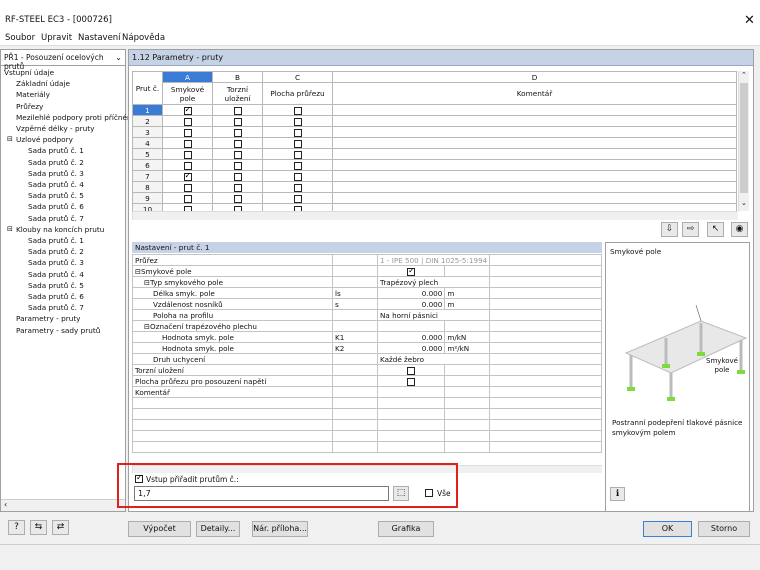  I want to click on info-icon: ℹ, so click(617, 494).